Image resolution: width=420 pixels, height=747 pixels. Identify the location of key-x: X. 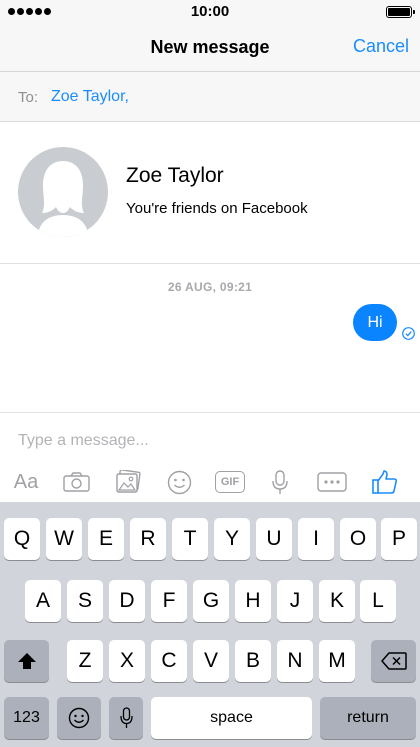
(127, 661).